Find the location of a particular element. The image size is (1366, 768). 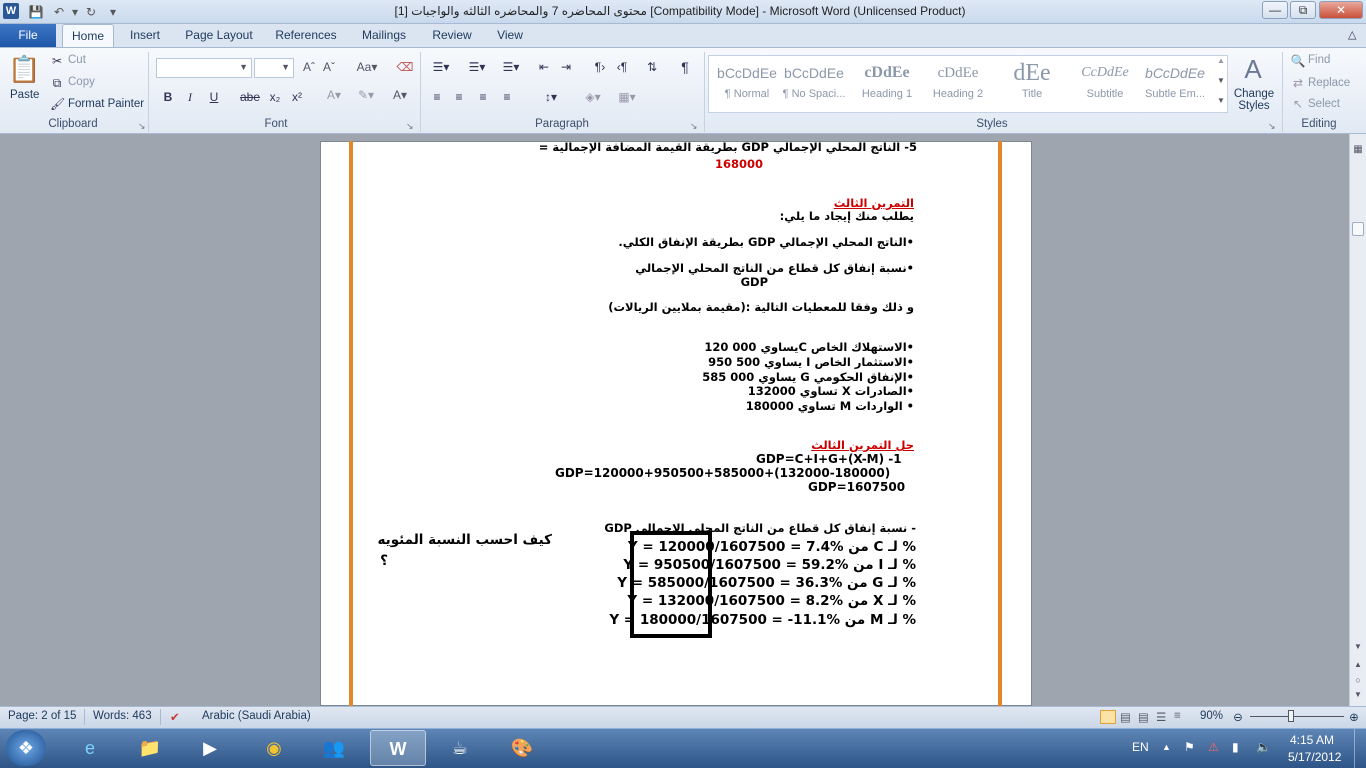

page-count: Page: 2 of 15 is located at coordinates (42, 716).